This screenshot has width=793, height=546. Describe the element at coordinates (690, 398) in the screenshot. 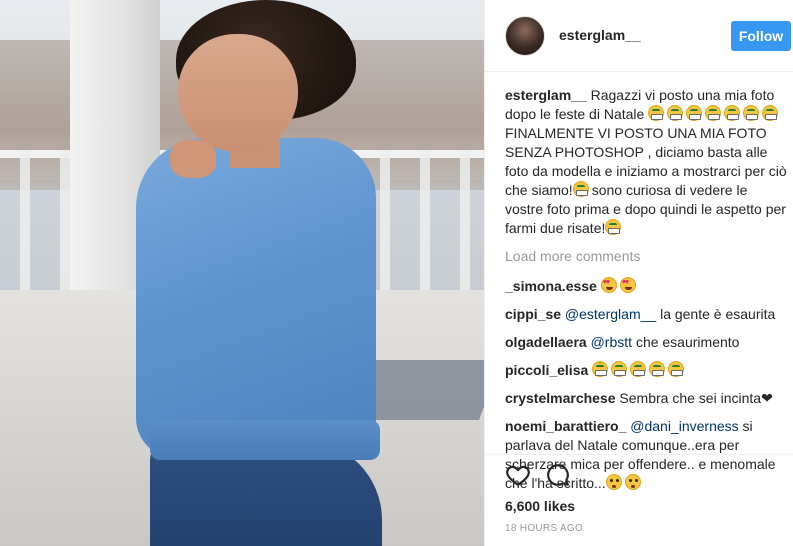

I see `comment-text: Sembra che sei incinta` at that location.